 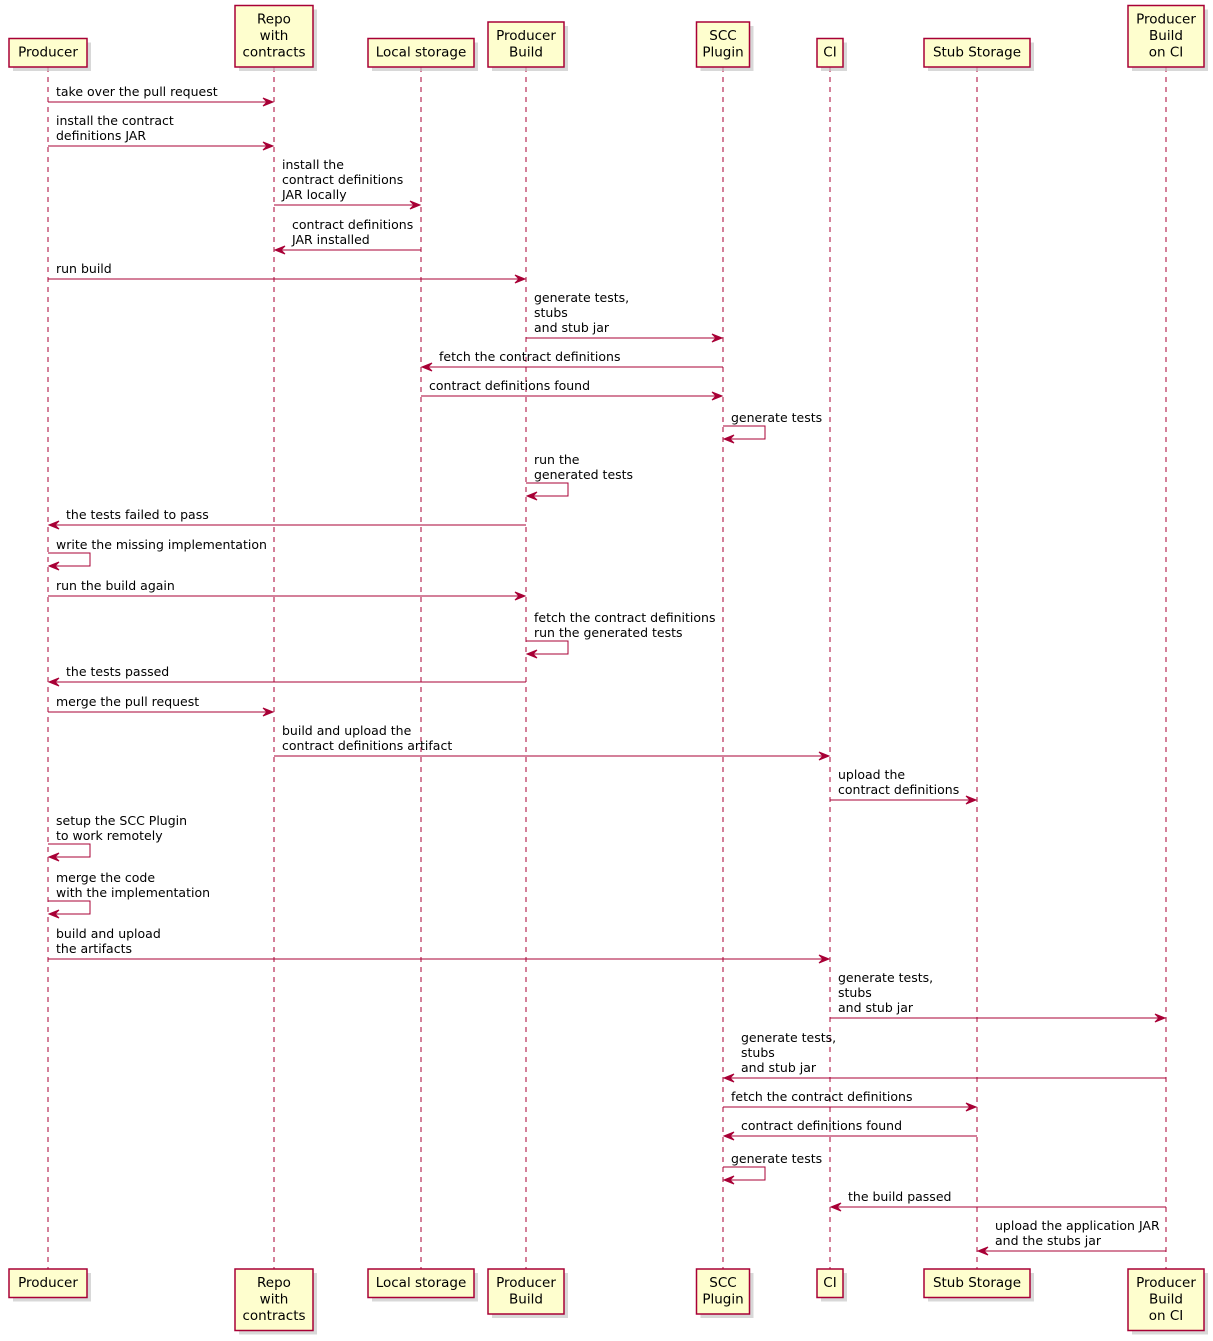 I want to click on participant-buildci-bottom: ProducerBuildon CI, so click(x=1167, y=1301).